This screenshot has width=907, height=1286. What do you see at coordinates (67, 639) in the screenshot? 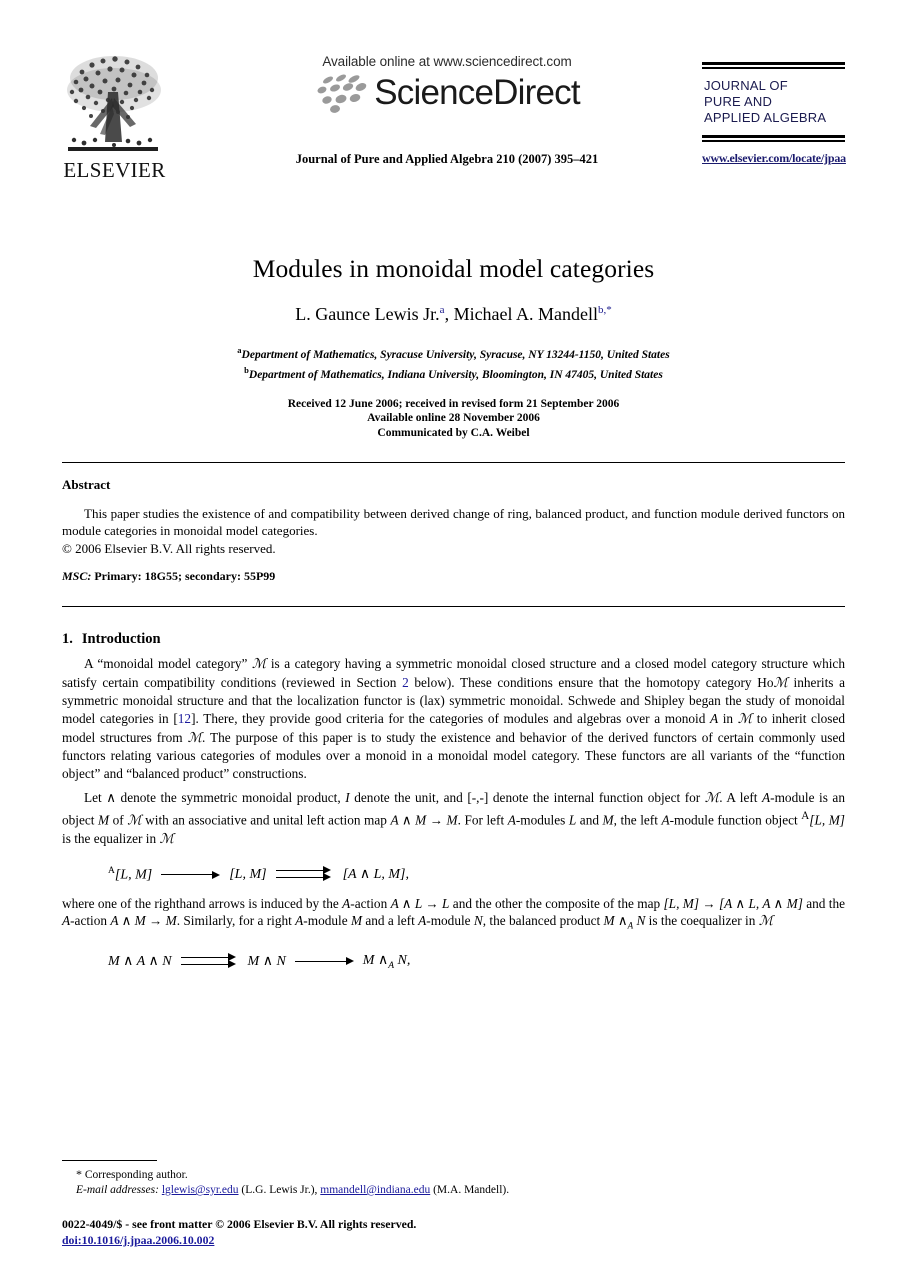
I see `section-number: 1.` at bounding box center [67, 639].